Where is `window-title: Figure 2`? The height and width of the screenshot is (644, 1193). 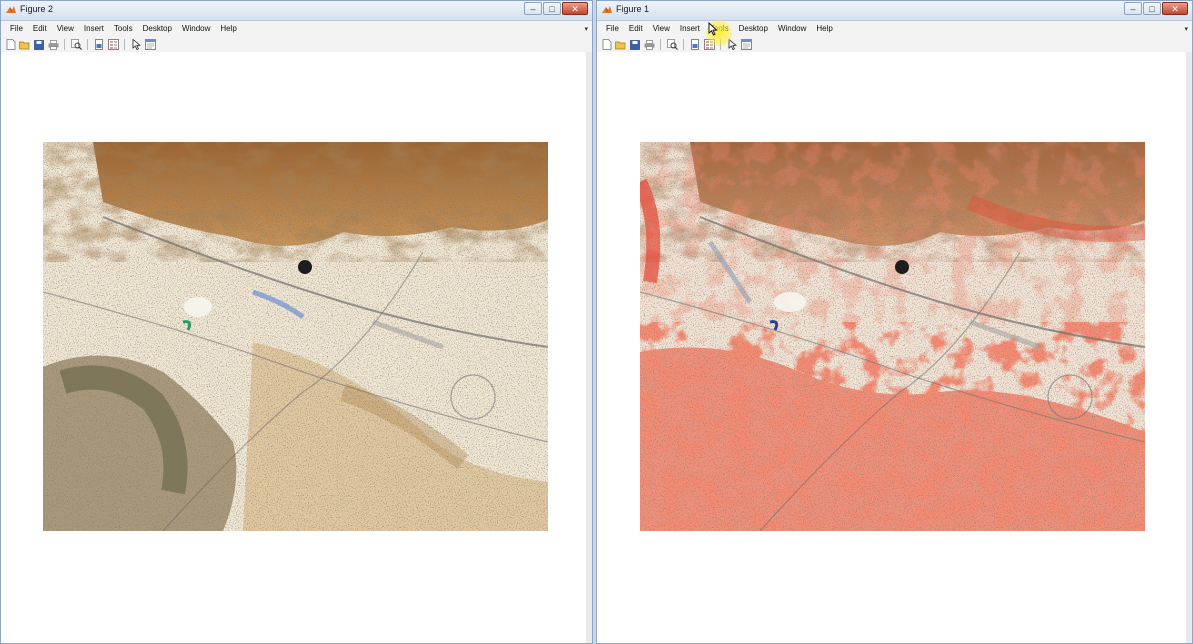
window-title: Figure 2 is located at coordinates (37, 9).